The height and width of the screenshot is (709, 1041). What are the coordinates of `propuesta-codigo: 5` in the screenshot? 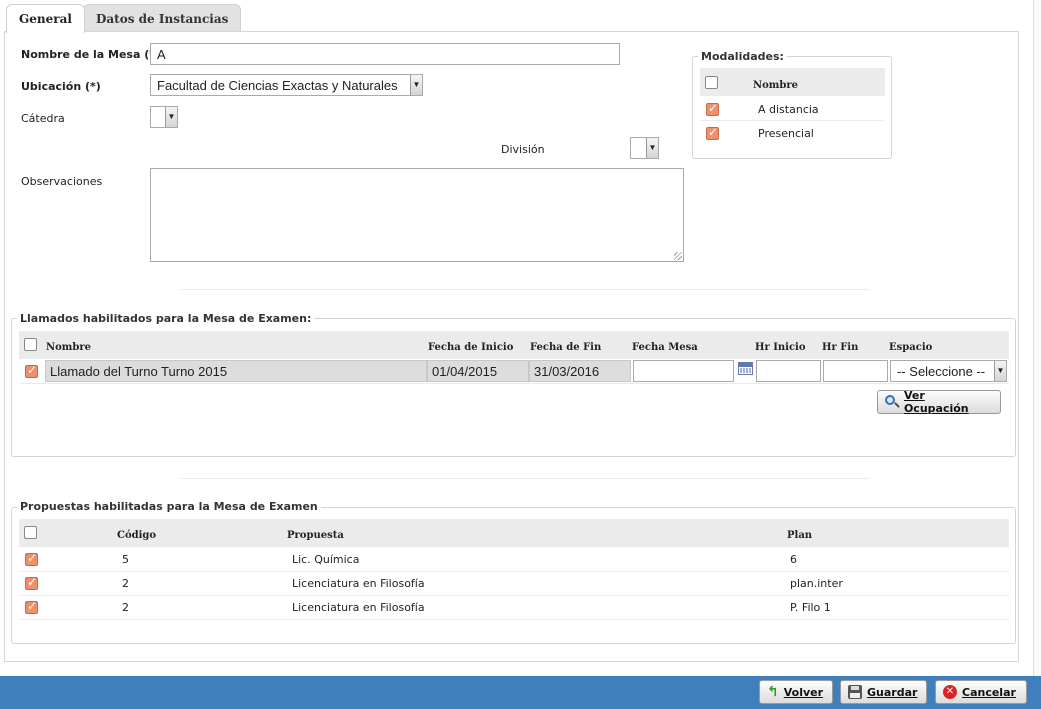 It's located at (125, 559).